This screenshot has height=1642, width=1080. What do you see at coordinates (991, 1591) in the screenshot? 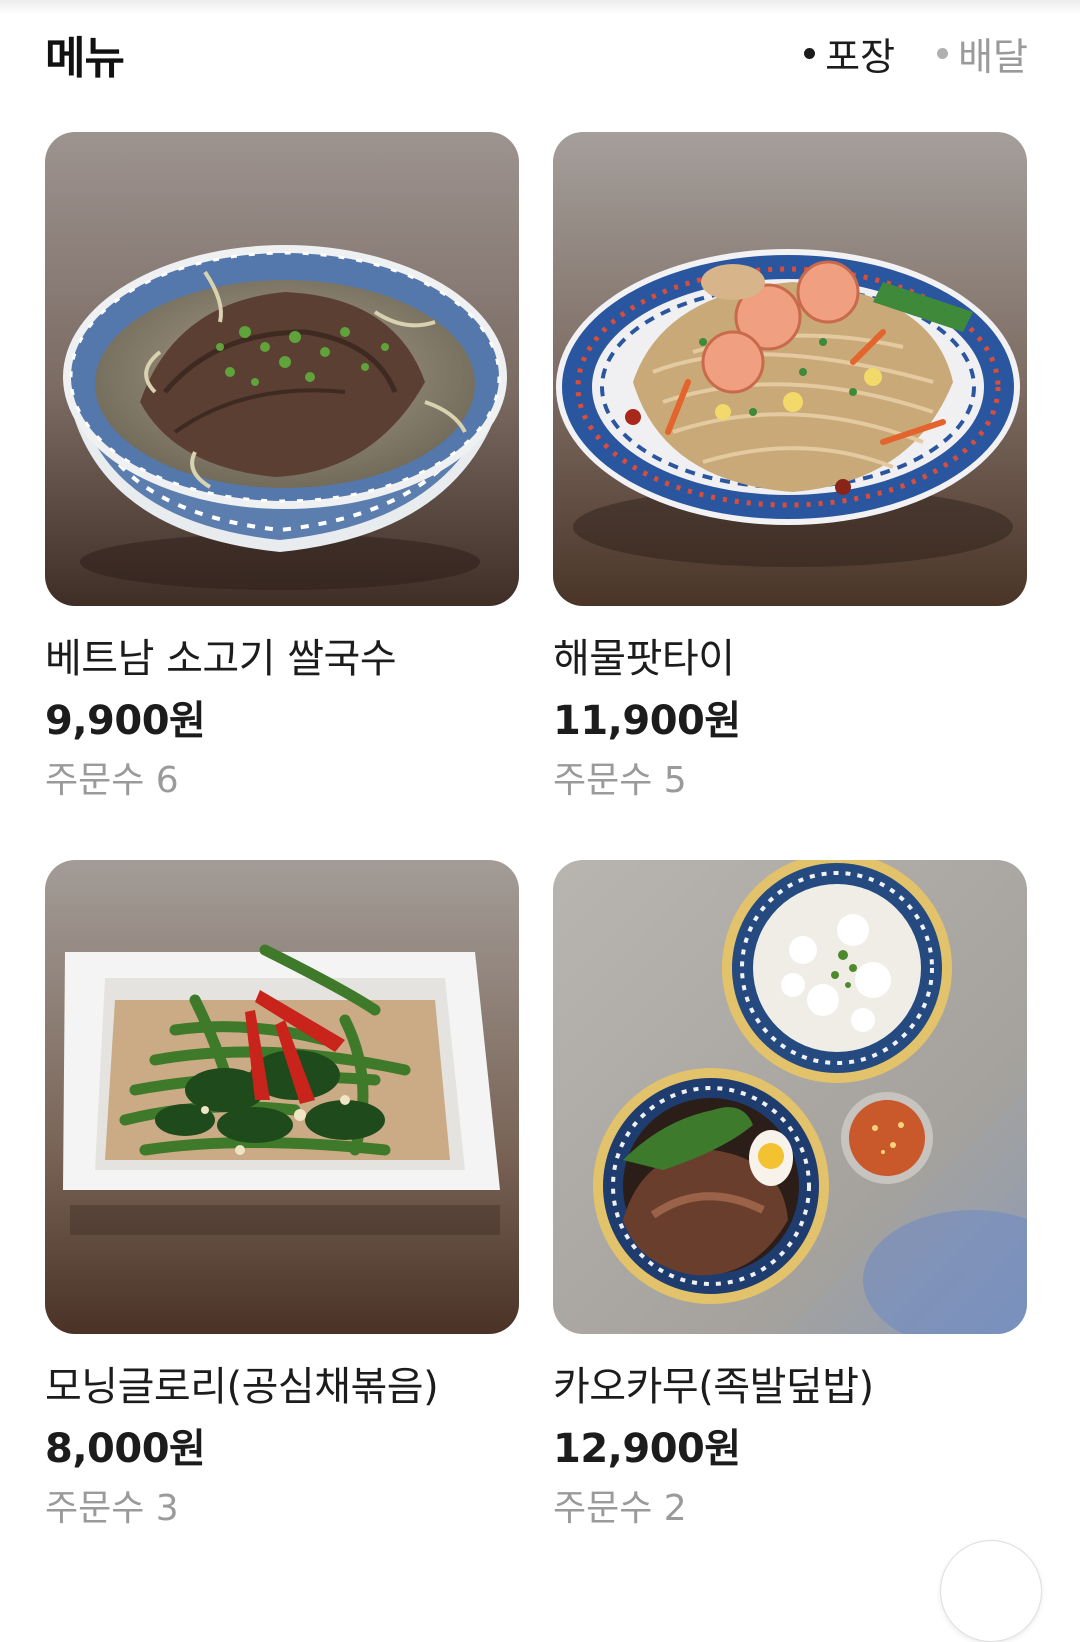
I see `scroll-top-button` at bounding box center [991, 1591].